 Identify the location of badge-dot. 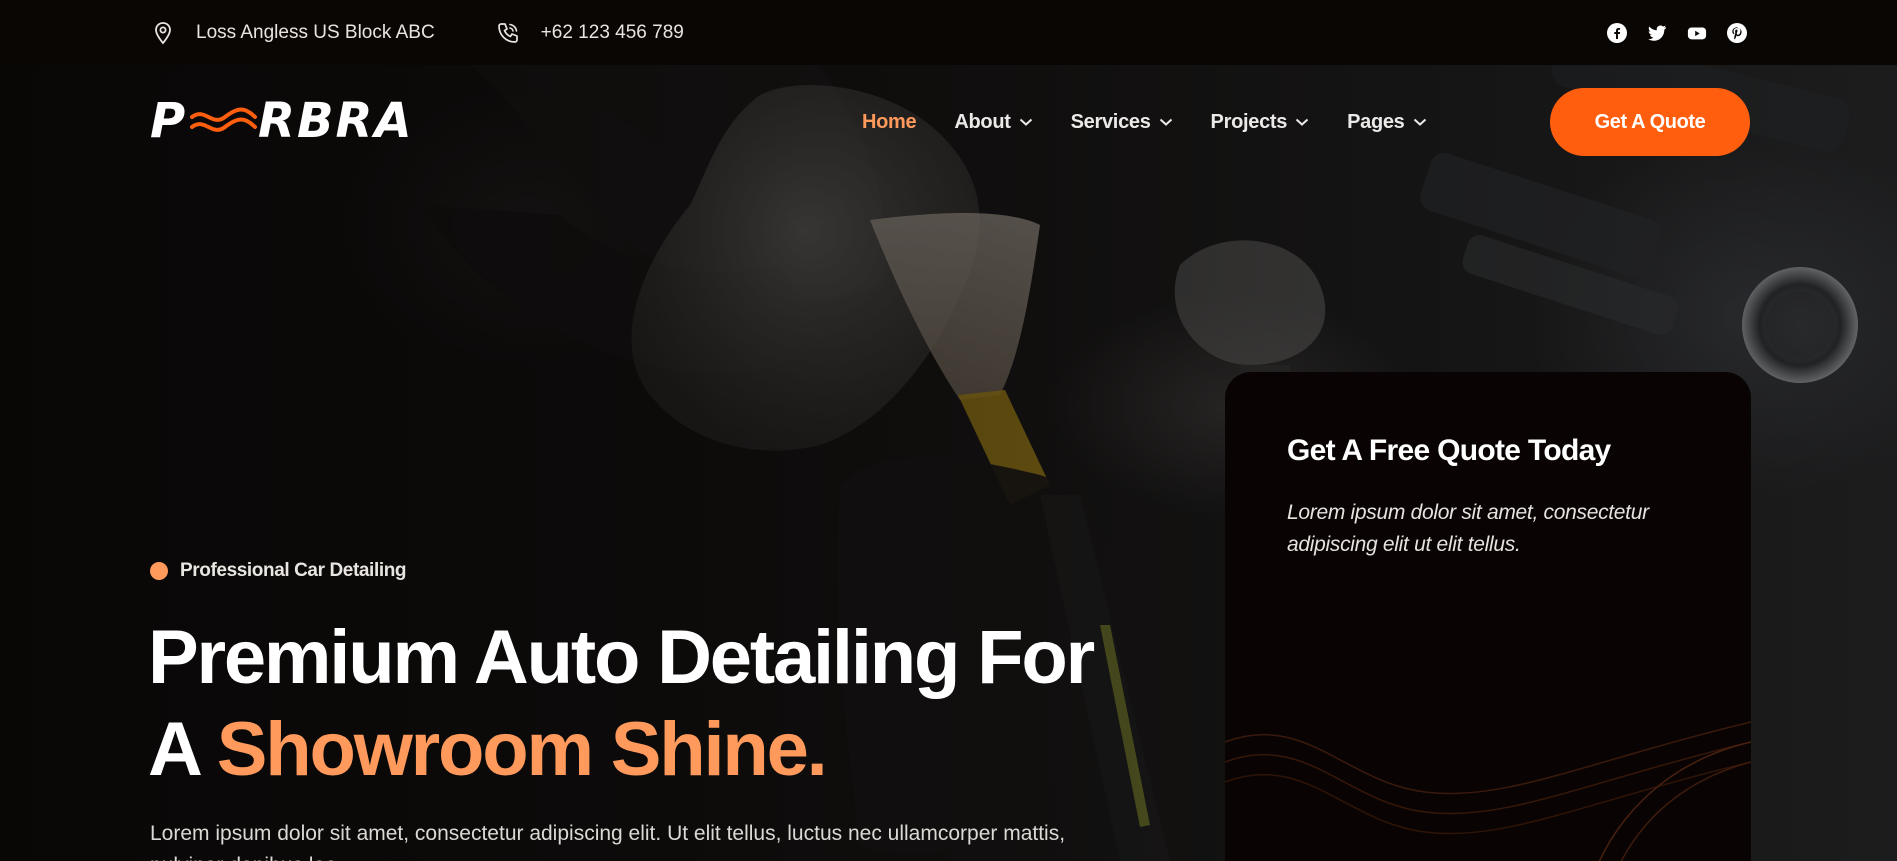
(159, 571).